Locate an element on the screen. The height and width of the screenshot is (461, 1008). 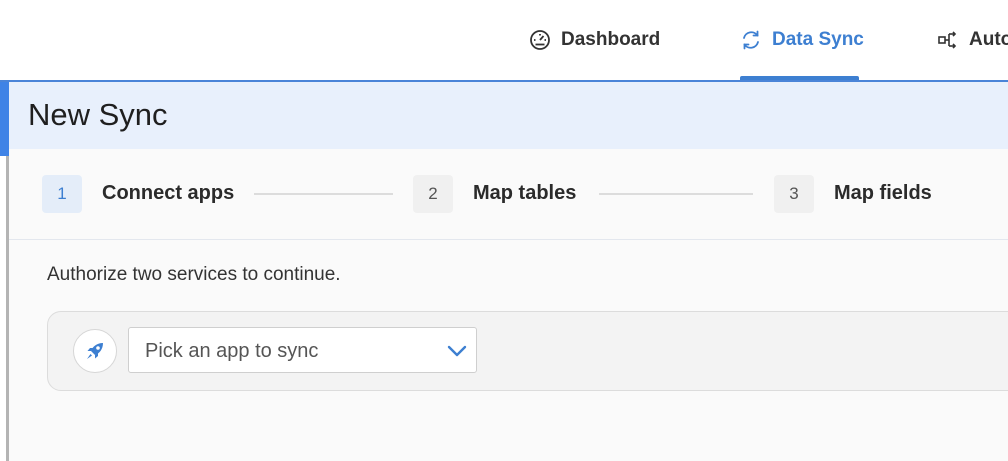
chevron-down-icon is located at coordinates (457, 351).